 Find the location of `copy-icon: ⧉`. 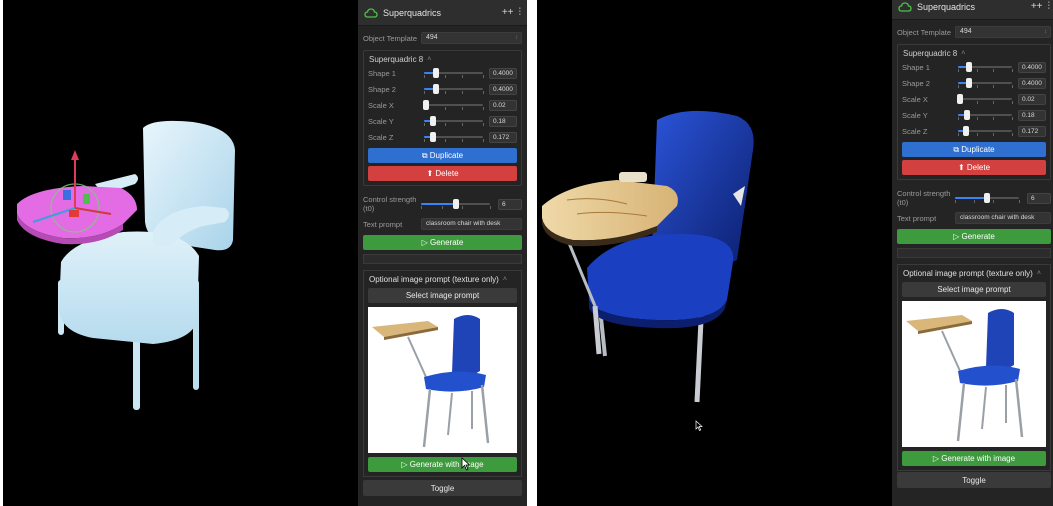

copy-icon: ⧉ is located at coordinates (957, 149).